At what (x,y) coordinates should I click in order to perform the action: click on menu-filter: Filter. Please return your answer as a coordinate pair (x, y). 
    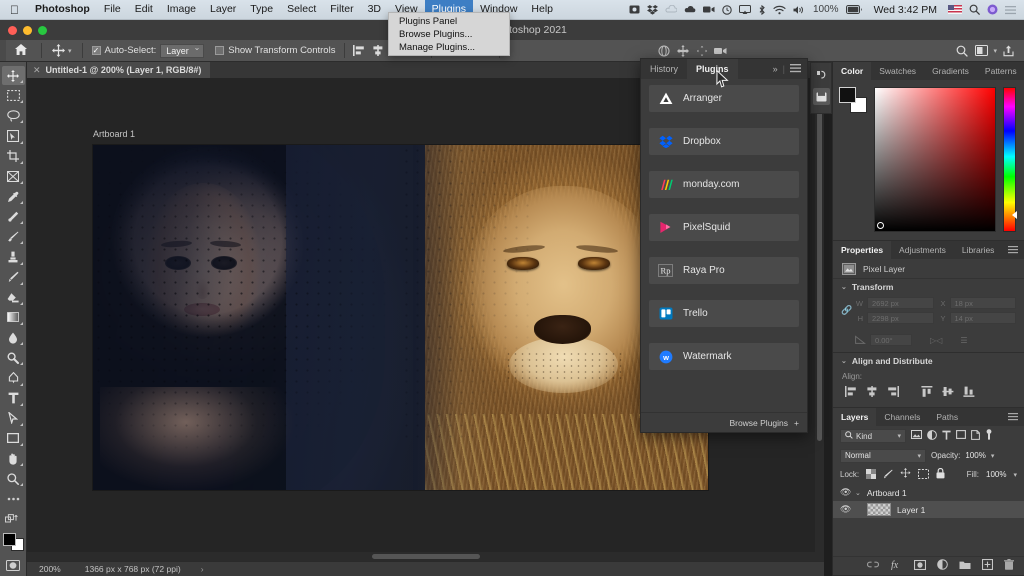
    Looking at the image, I should click on (341, 9).